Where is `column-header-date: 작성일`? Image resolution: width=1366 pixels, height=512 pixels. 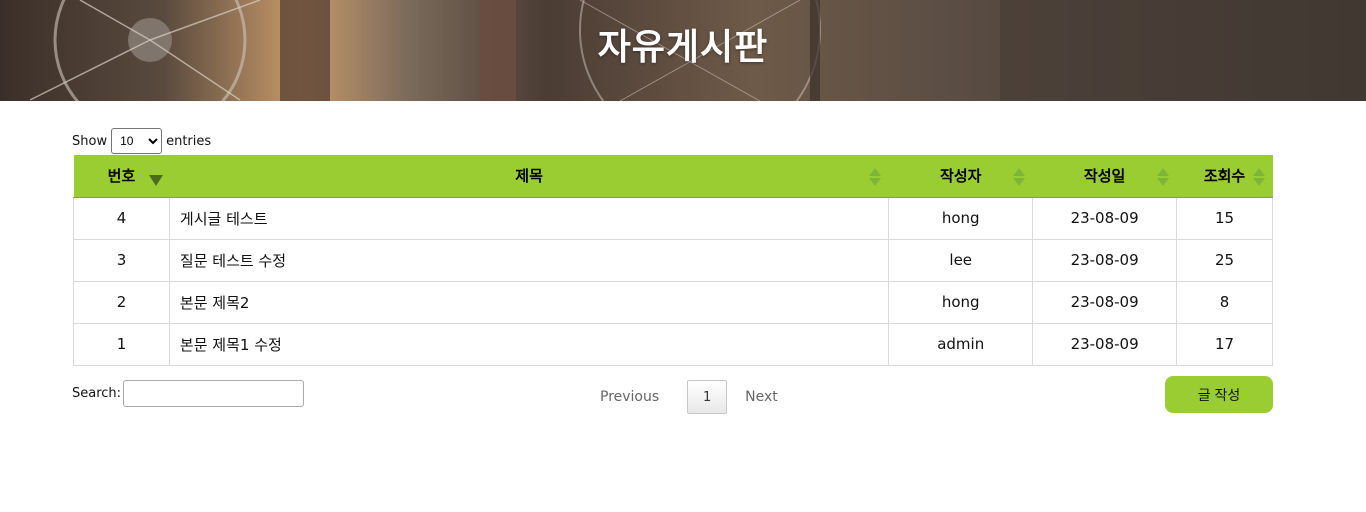
column-header-date: 작성일 is located at coordinates (1104, 176).